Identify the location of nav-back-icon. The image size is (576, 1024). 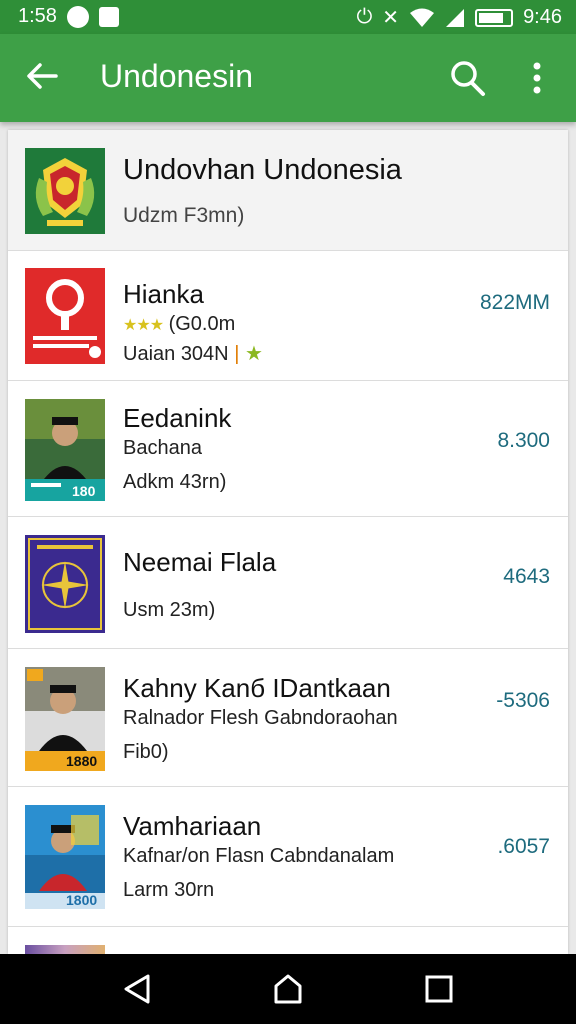
(138, 989).